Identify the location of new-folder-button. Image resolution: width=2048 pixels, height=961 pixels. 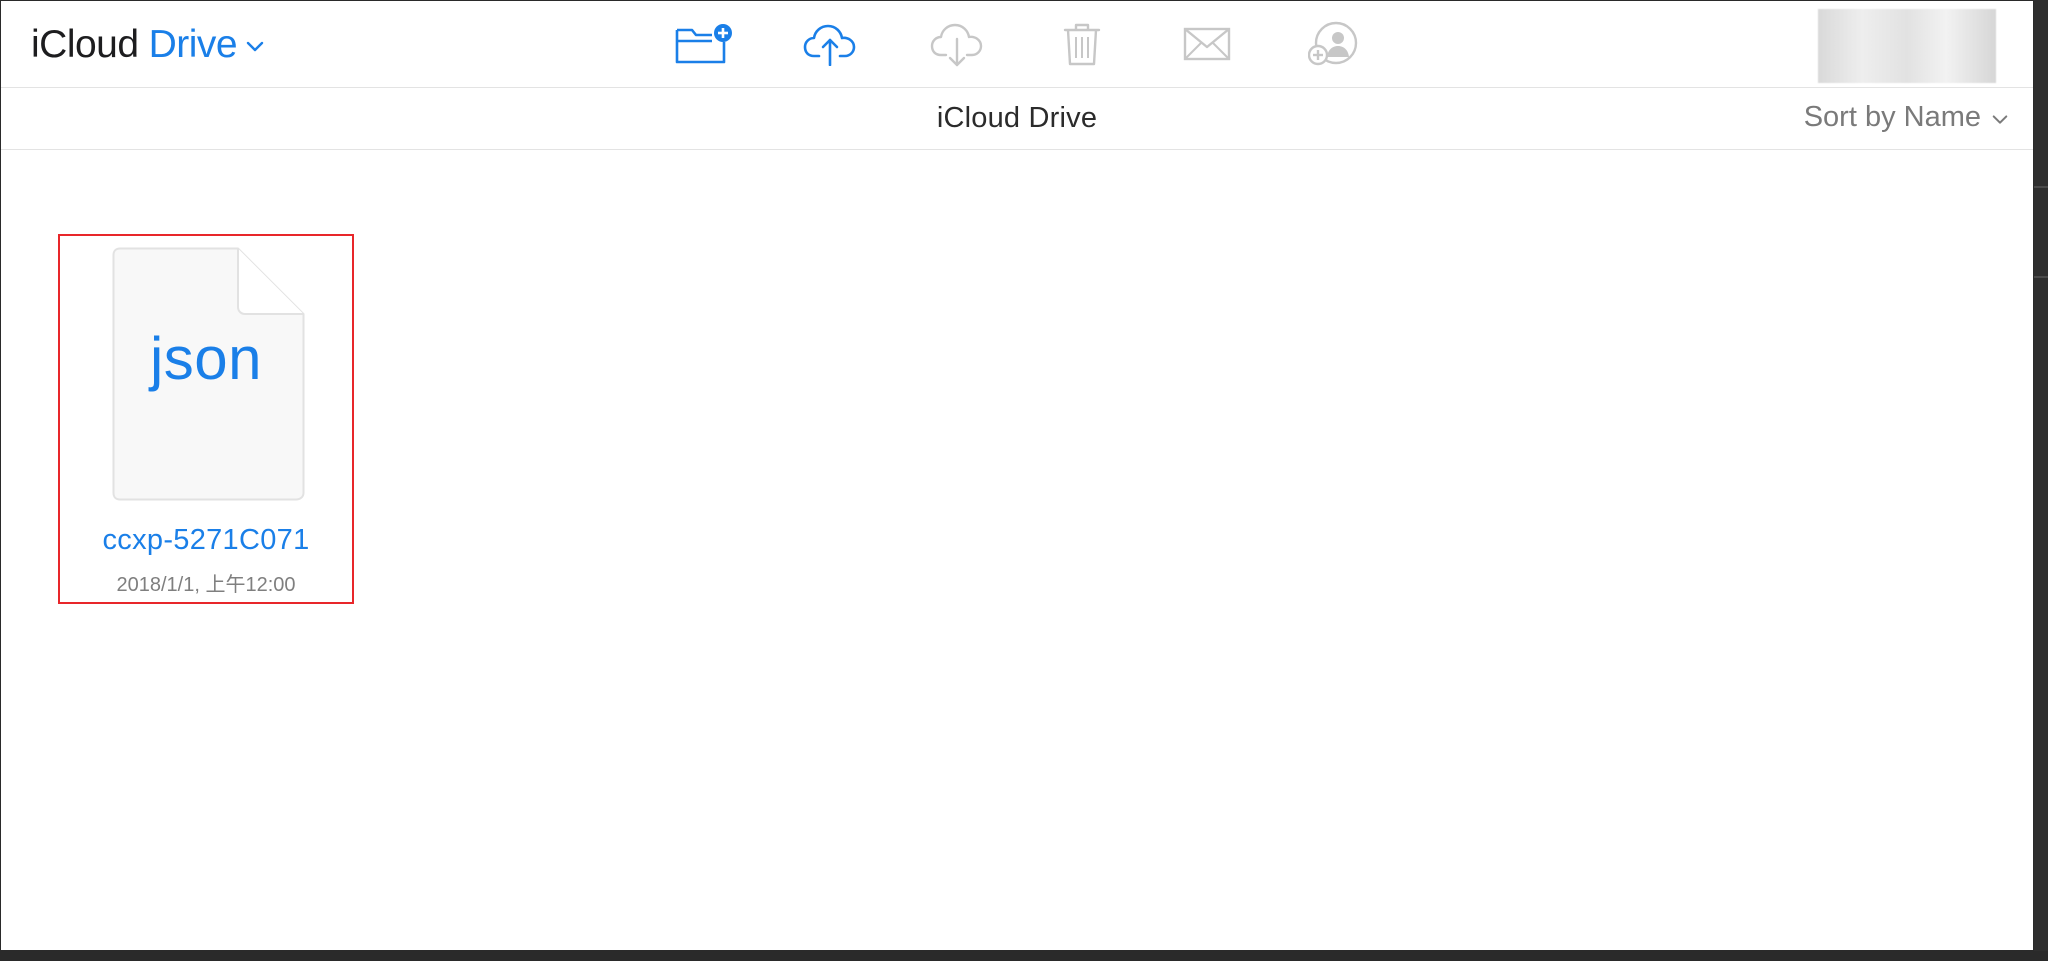
(703, 44).